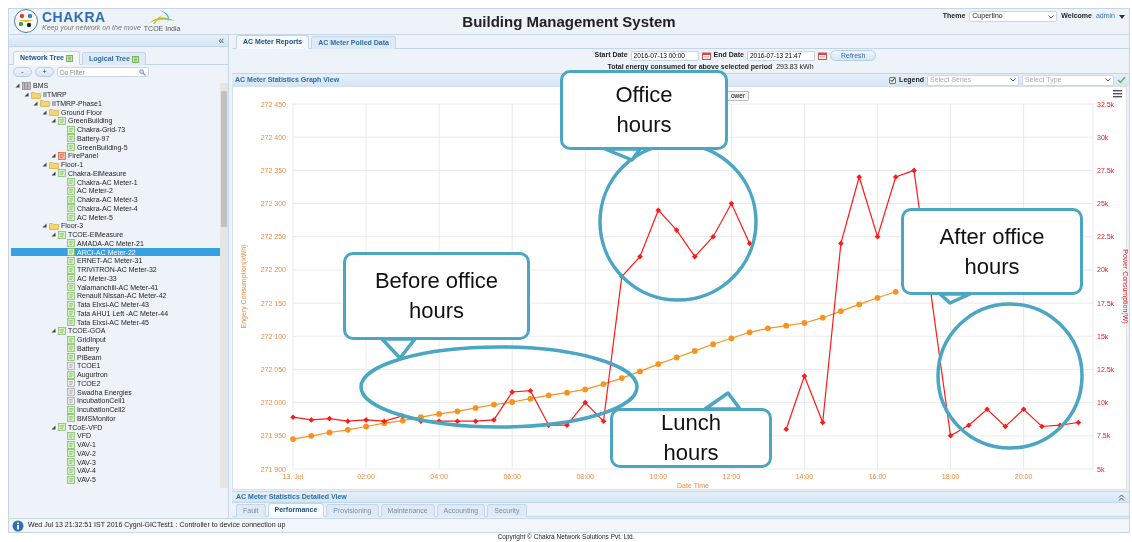  Describe the element at coordinates (644, 110) in the screenshot. I see `callout-box: Office hours` at that location.